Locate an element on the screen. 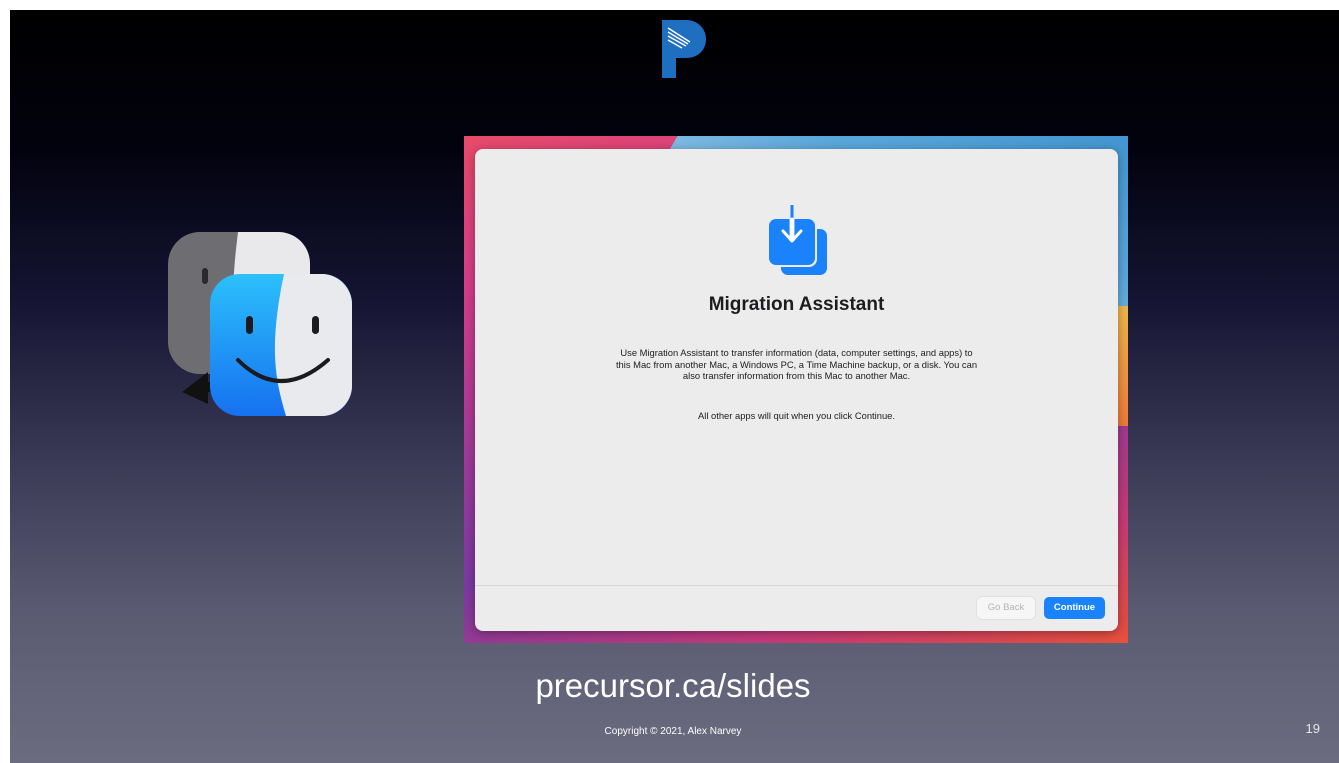  footer-divider is located at coordinates (796, 585).